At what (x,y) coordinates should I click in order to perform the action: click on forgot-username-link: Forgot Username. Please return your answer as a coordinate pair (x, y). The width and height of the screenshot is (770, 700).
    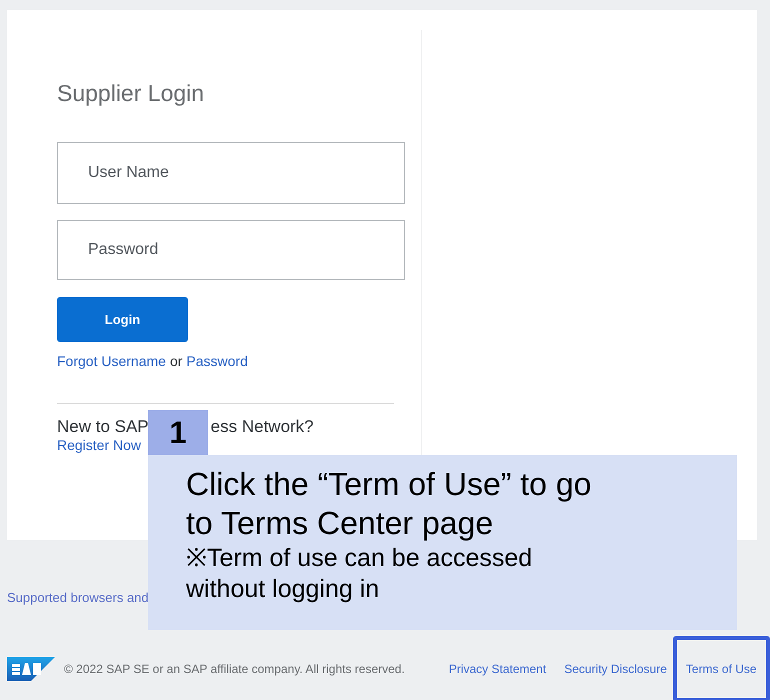
    Looking at the image, I should click on (111, 361).